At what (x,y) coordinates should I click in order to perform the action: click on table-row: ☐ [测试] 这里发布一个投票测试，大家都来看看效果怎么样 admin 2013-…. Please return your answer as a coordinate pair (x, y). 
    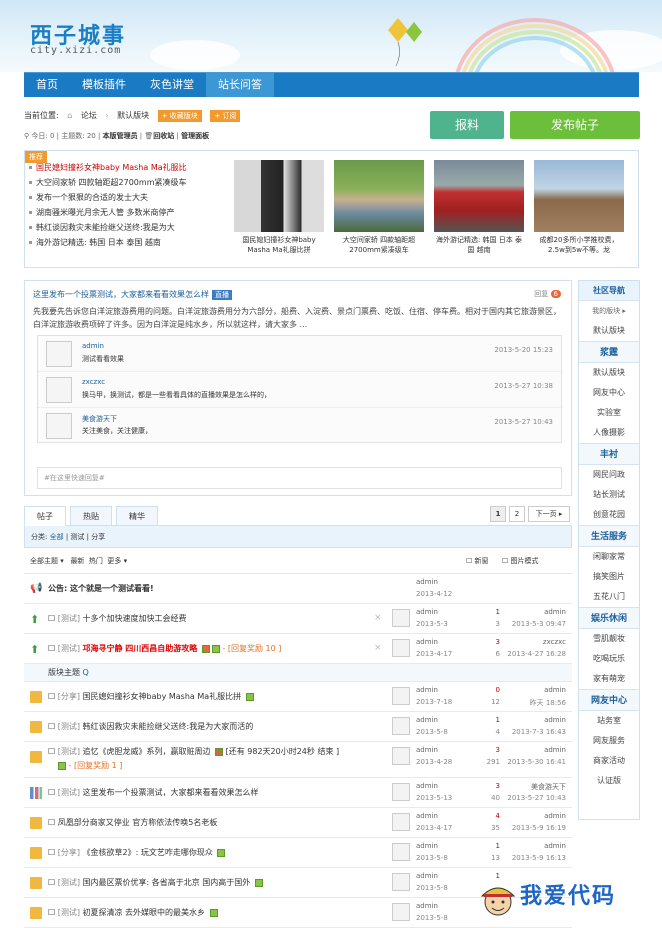
    Looking at the image, I should click on (298, 793).